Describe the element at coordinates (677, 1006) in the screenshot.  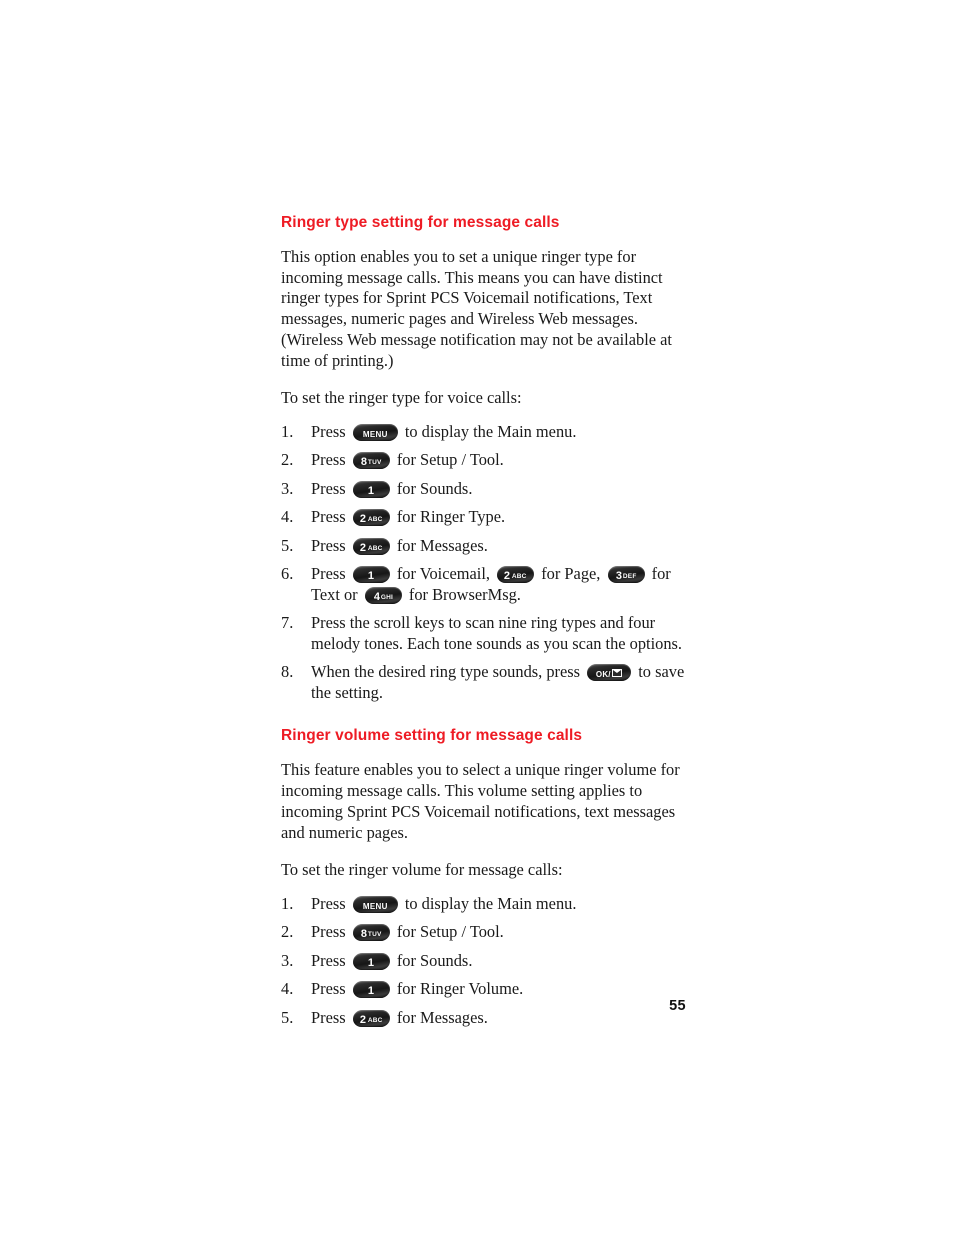
I see `page-number: 55` at that location.